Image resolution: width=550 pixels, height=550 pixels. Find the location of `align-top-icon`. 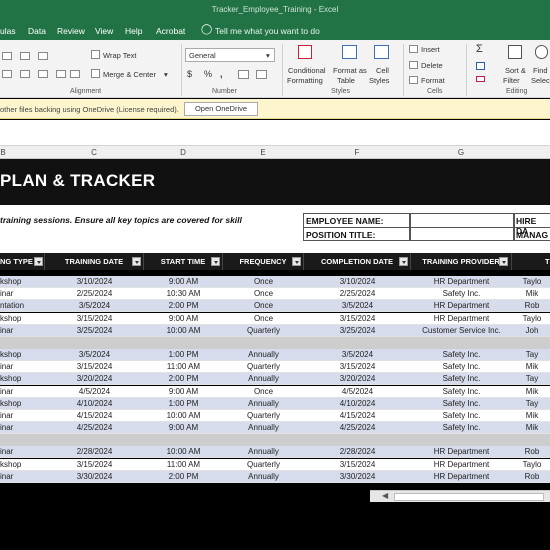

align-top-icon is located at coordinates (7, 56).